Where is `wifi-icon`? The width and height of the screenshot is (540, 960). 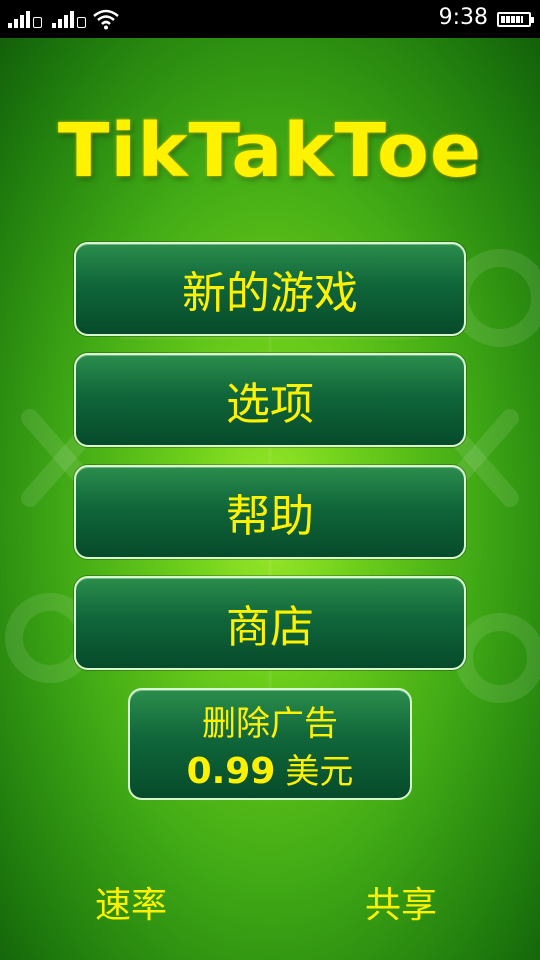
wifi-icon is located at coordinates (106, 19).